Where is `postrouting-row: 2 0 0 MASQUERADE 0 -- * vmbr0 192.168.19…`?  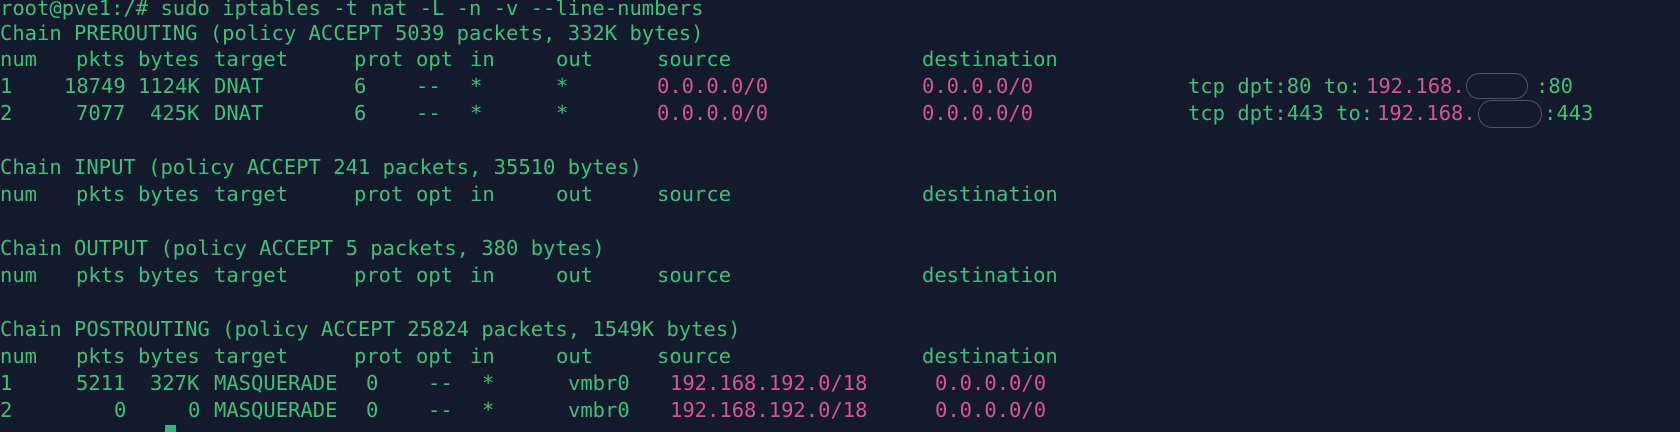
postrouting-row: 2 0 0 MASQUERADE 0 -- * vmbr0 192.168.19… is located at coordinates (840, 410).